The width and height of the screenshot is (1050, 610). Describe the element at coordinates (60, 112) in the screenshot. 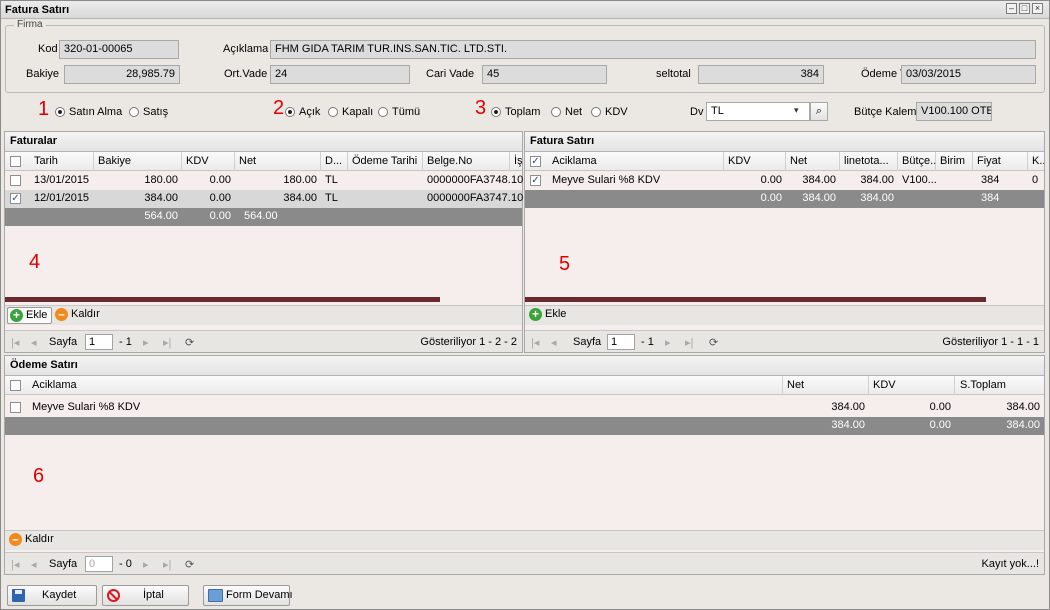

I see `radio-satin-alma` at that location.